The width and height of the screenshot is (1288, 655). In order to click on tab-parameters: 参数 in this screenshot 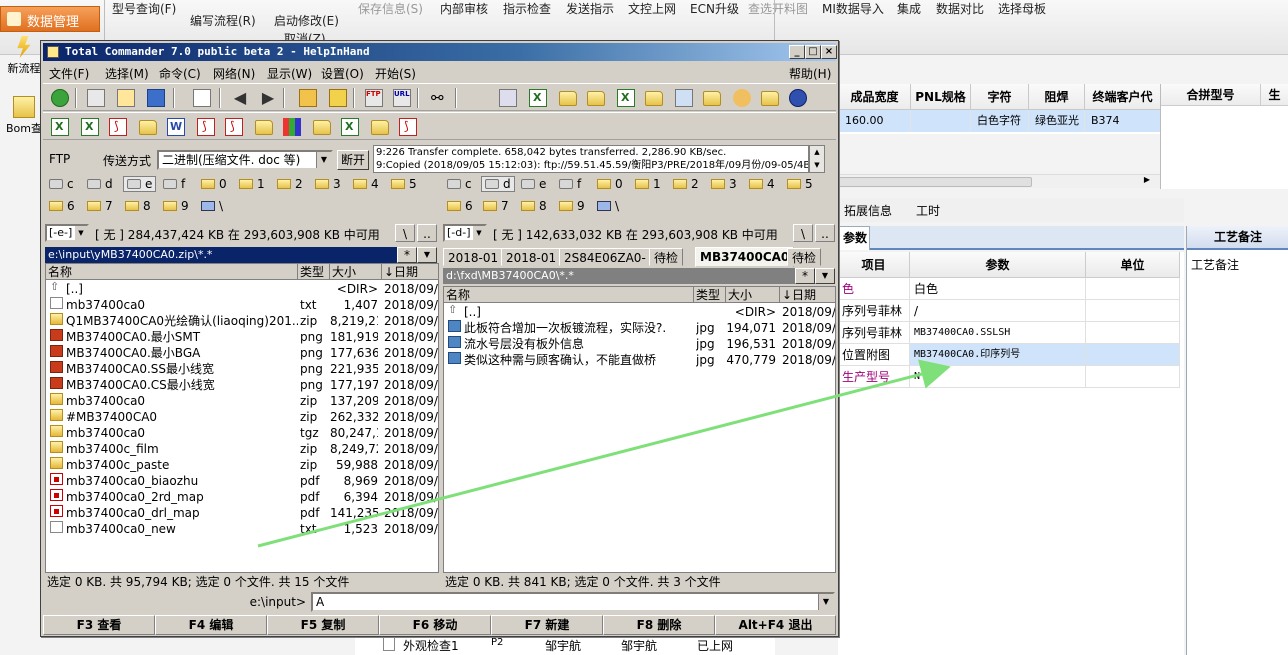, I will do `click(854, 238)`.